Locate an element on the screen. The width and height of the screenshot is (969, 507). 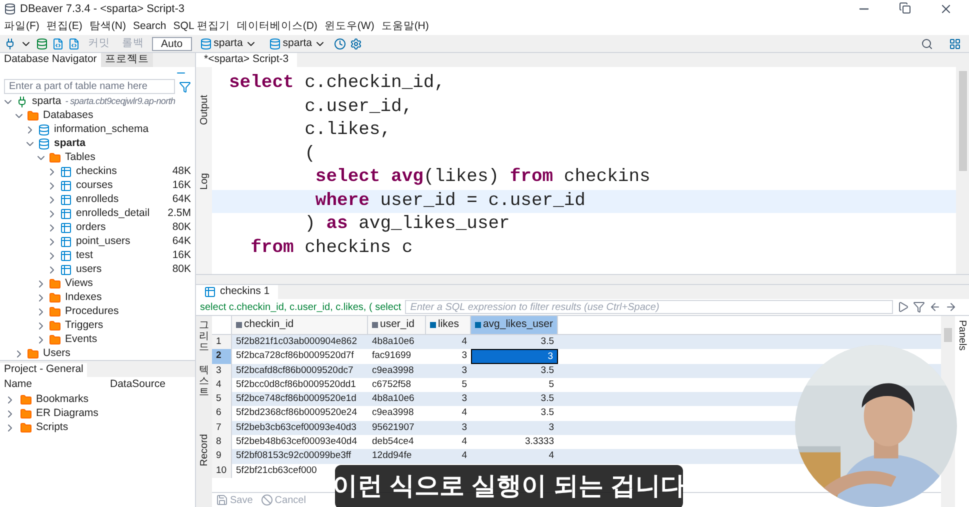
tree-item: Tables is located at coordinates (80, 158).